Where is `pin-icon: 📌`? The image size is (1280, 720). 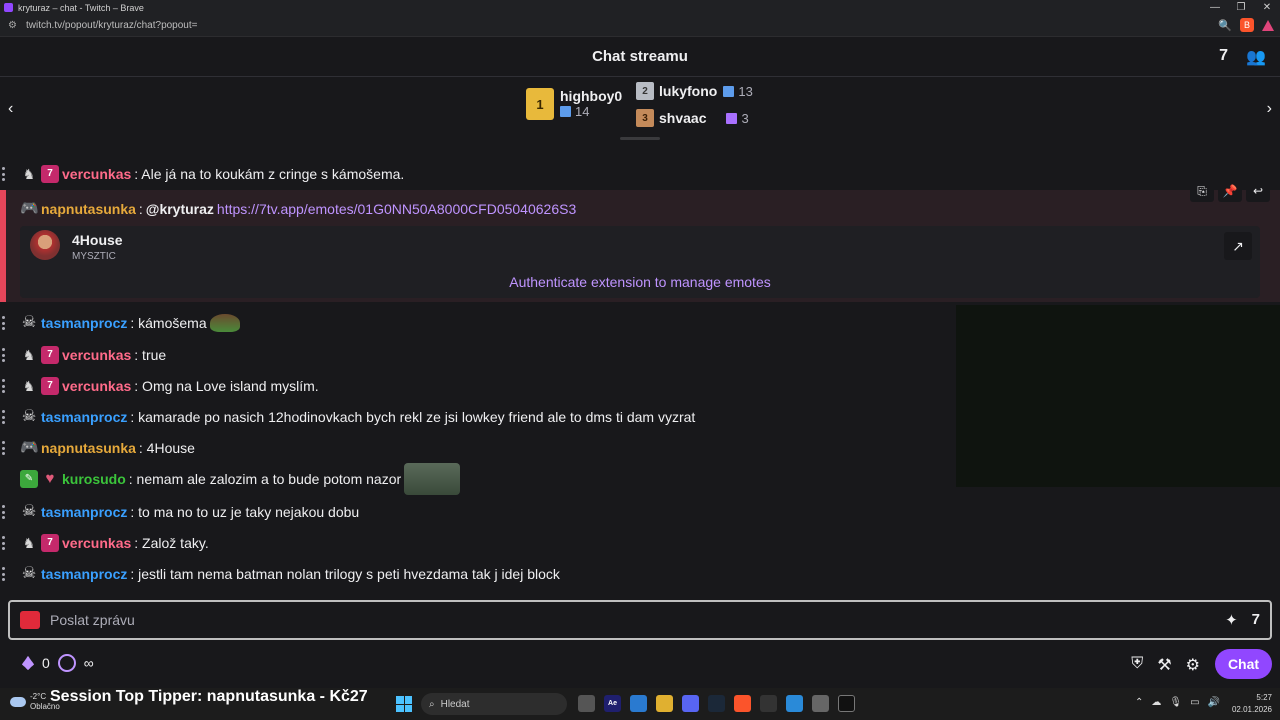
pin-icon: 📌 is located at coordinates (1230, 191).